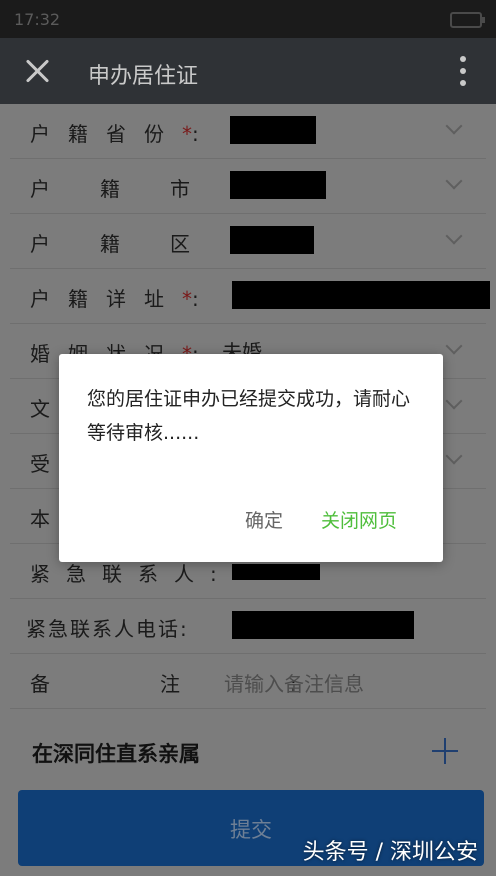  Describe the element at coordinates (467, 20) in the screenshot. I see `battery-icon` at that location.